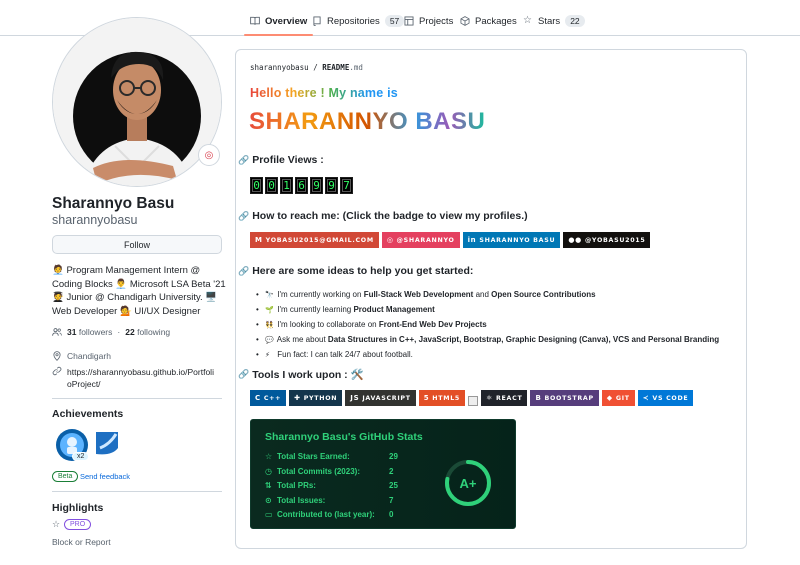 The image size is (800, 565). I want to click on book-icon, so click(255, 21).